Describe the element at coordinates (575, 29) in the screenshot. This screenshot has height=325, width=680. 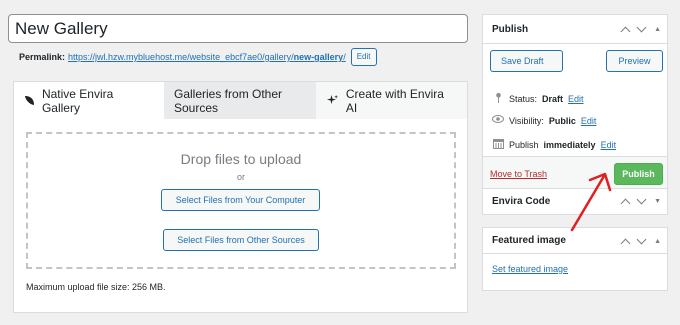
I see `publish-box-header: Publish ▲` at that location.